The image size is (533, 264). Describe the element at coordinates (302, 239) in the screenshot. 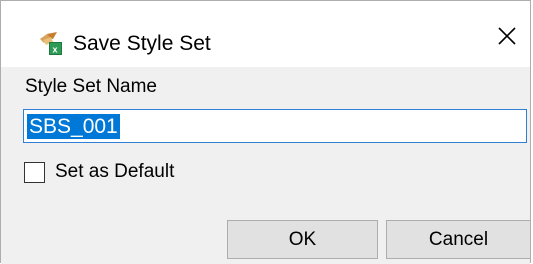

I see `ok-button: OK` at that location.